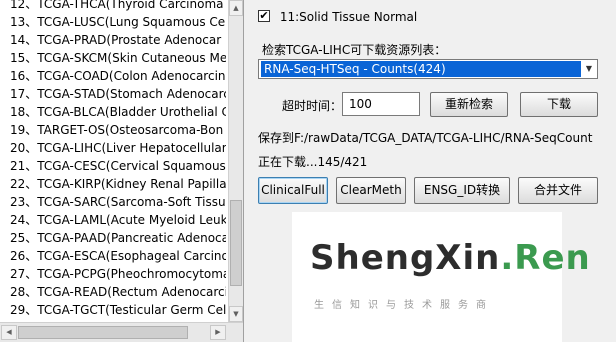  Describe the element at coordinates (264, 15) in the screenshot. I see `sample-type-checkbox: ✔` at that location.